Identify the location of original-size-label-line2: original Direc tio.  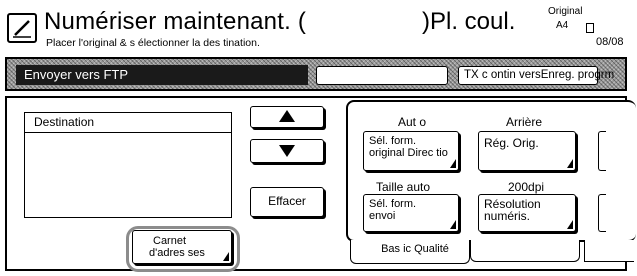
(408, 153).